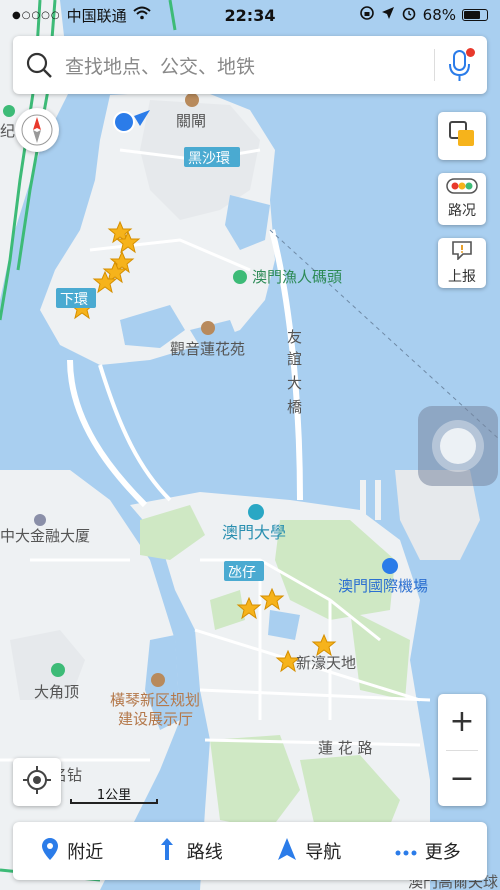 Image resolution: width=500 pixels, height=890 pixels. Describe the element at coordinates (254, 532) in the screenshot. I see `label-university: 澳門大學` at that location.